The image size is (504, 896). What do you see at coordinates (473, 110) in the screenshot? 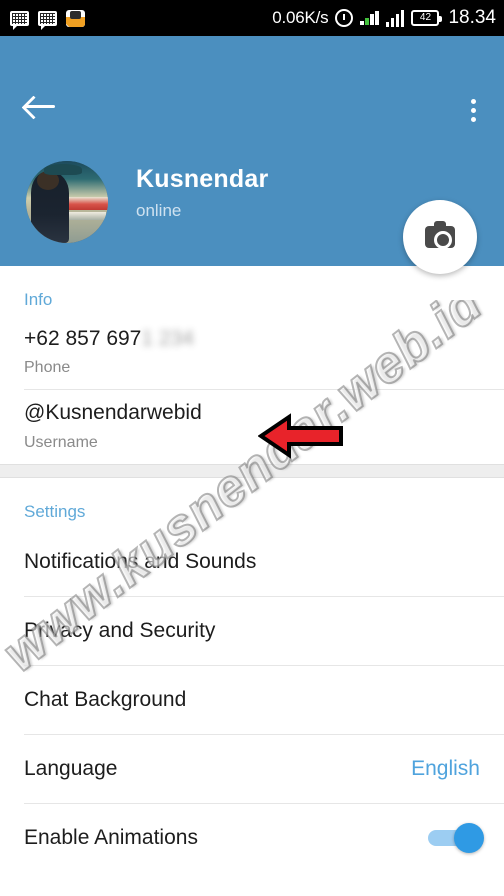
I see `overflow-menu-icon` at bounding box center [473, 110].